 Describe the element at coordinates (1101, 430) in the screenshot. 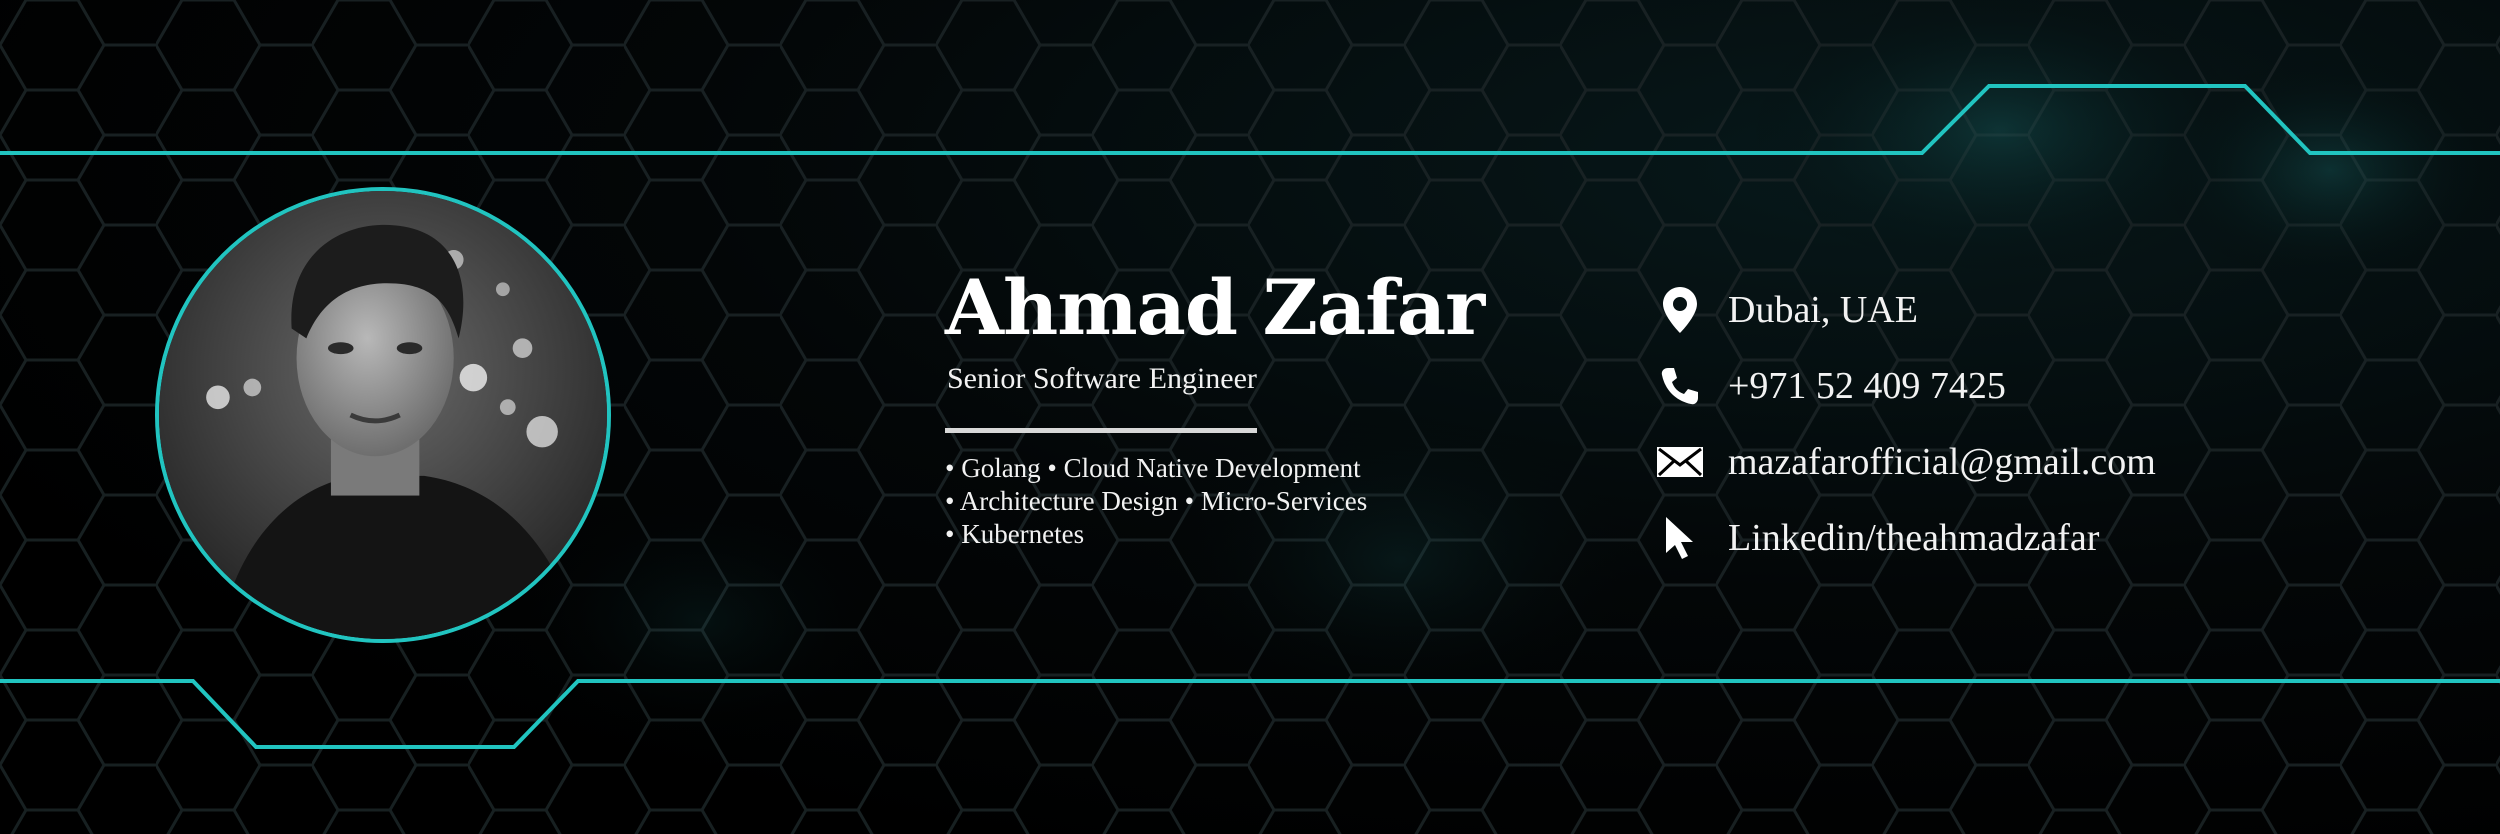

I see `divider` at that location.